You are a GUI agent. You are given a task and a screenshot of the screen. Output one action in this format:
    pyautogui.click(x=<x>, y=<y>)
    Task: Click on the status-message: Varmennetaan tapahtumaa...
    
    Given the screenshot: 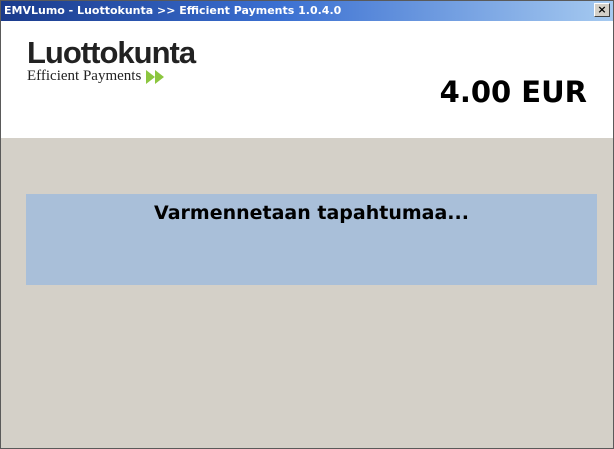 What is the action you would take?
    pyautogui.click(x=311, y=213)
    